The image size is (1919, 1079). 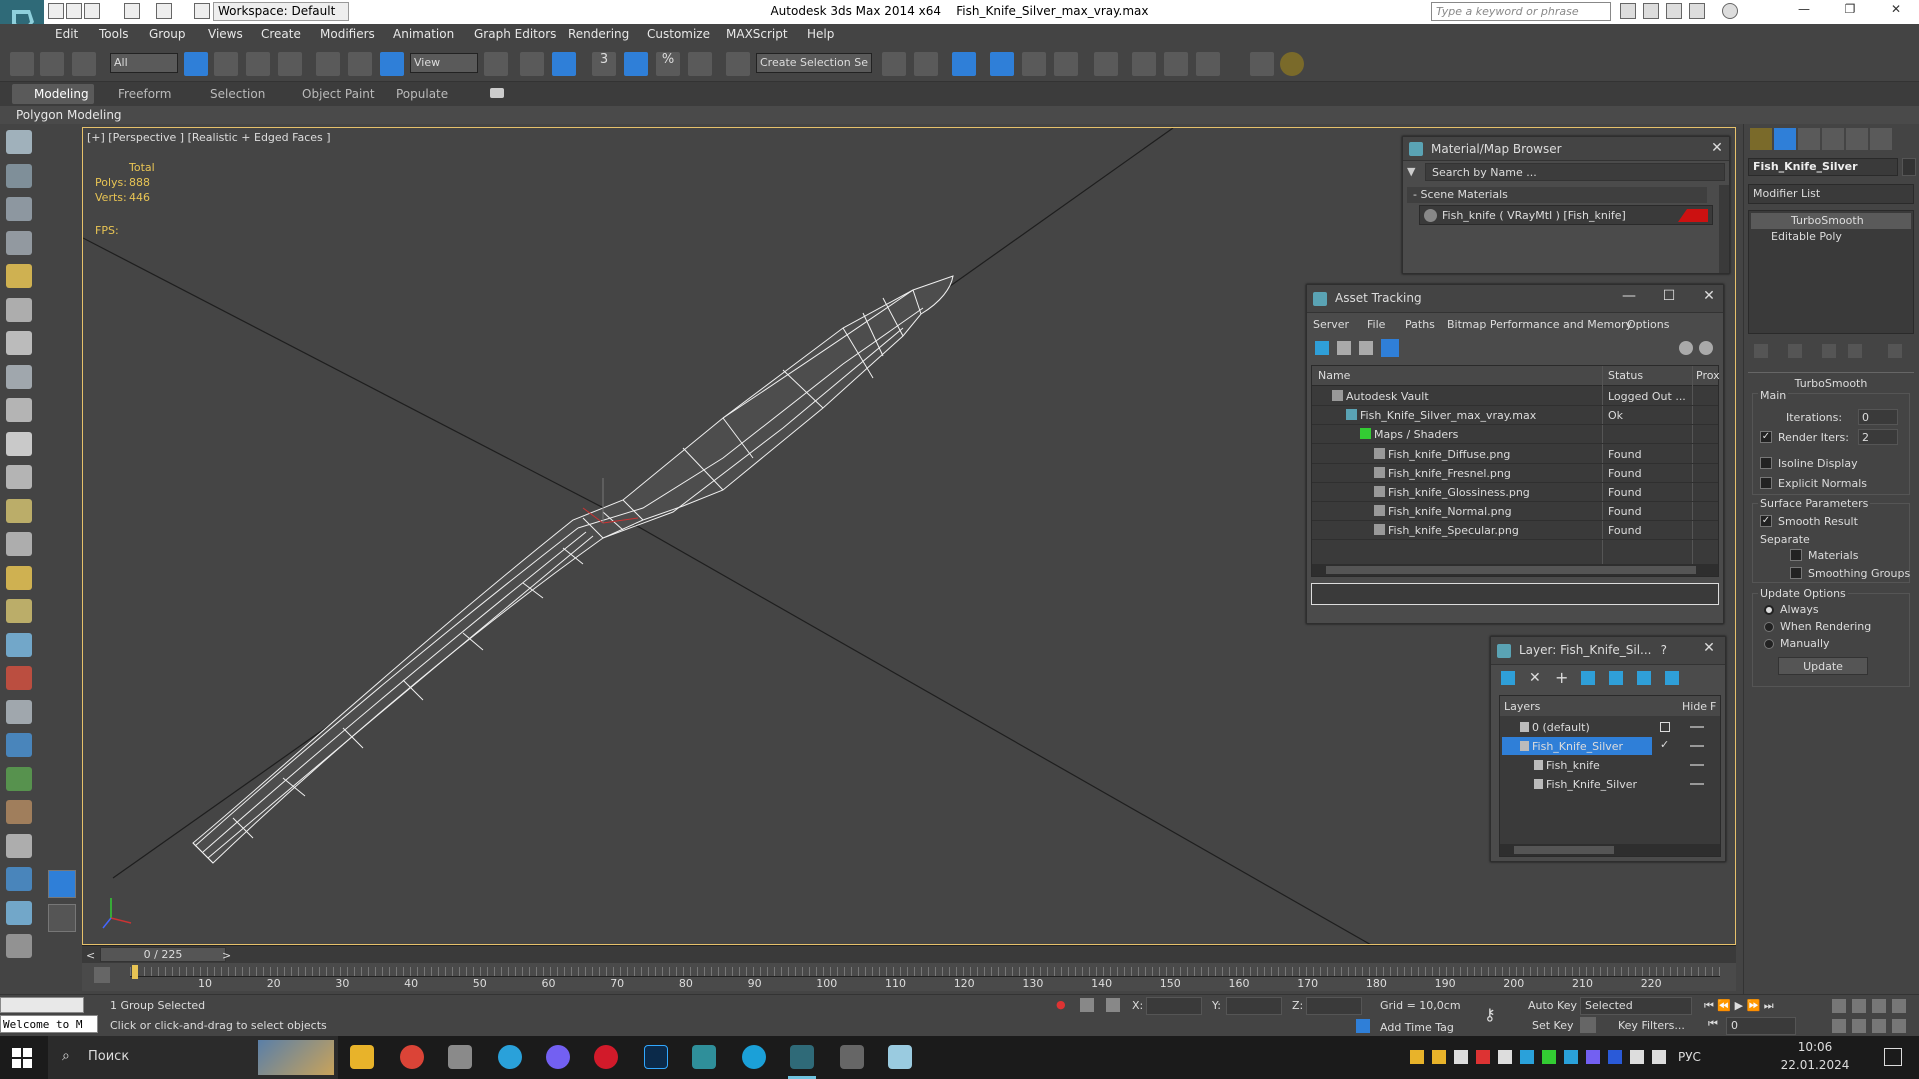 What do you see at coordinates (1176, 64) in the screenshot?
I see `rendered-frame-window-icon` at bounding box center [1176, 64].